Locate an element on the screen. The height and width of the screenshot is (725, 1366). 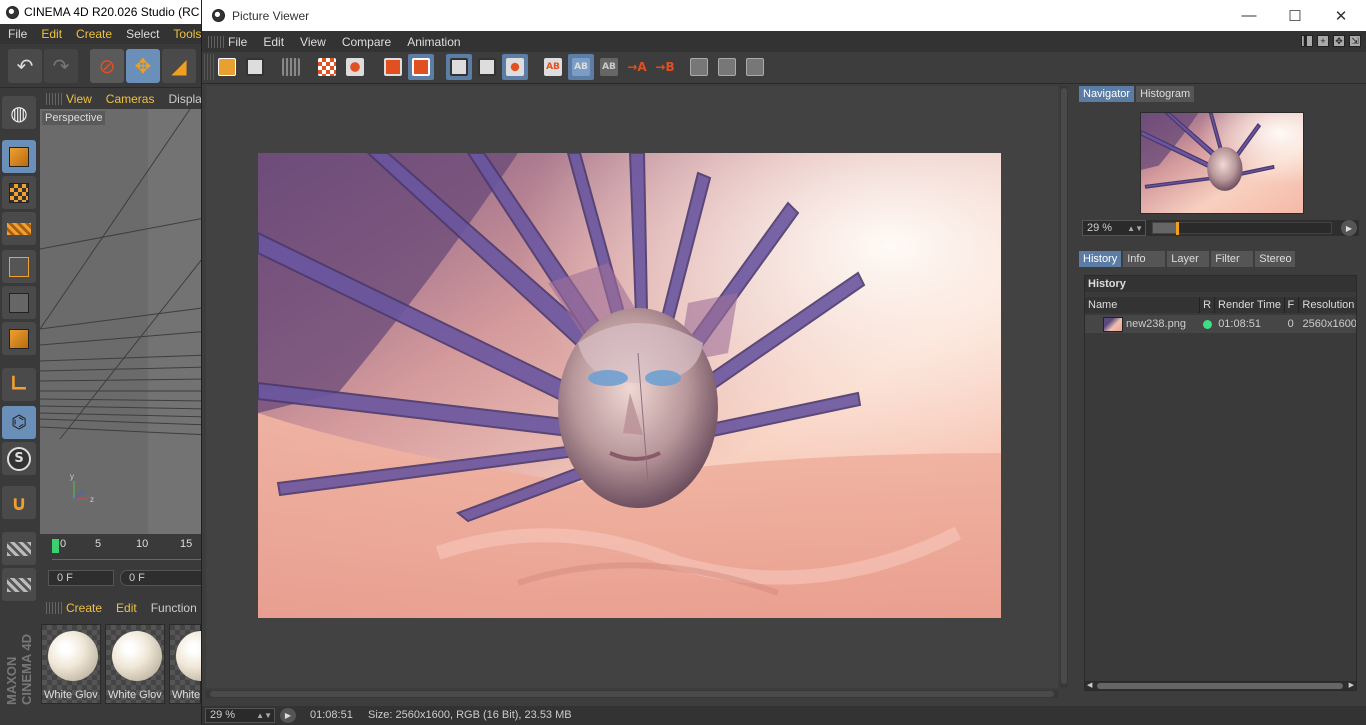
history-column-headers: Name R Render Time F Resolution is located at coordinates (1220, 305).